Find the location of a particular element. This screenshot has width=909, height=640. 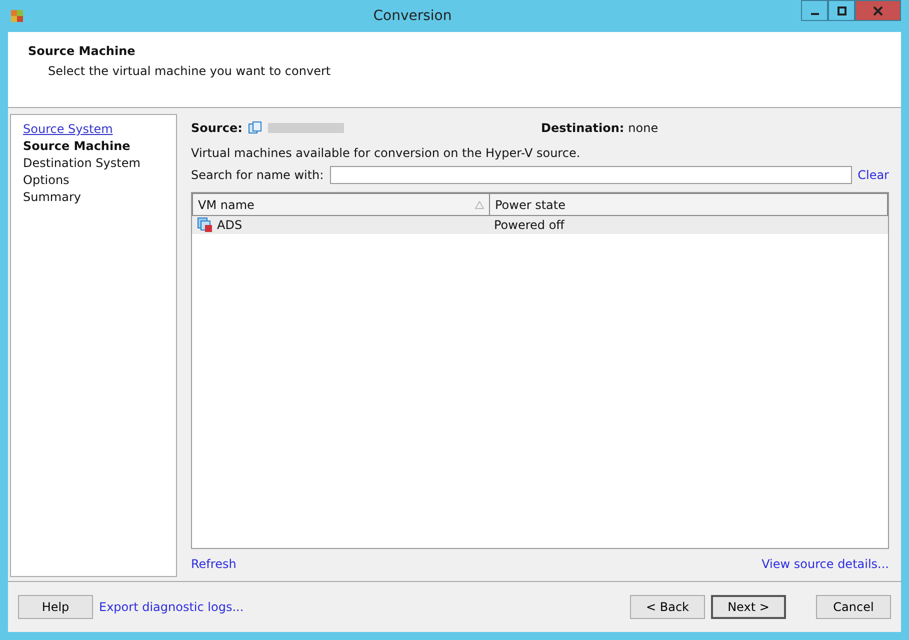

clear-link: Clear is located at coordinates (873, 175).